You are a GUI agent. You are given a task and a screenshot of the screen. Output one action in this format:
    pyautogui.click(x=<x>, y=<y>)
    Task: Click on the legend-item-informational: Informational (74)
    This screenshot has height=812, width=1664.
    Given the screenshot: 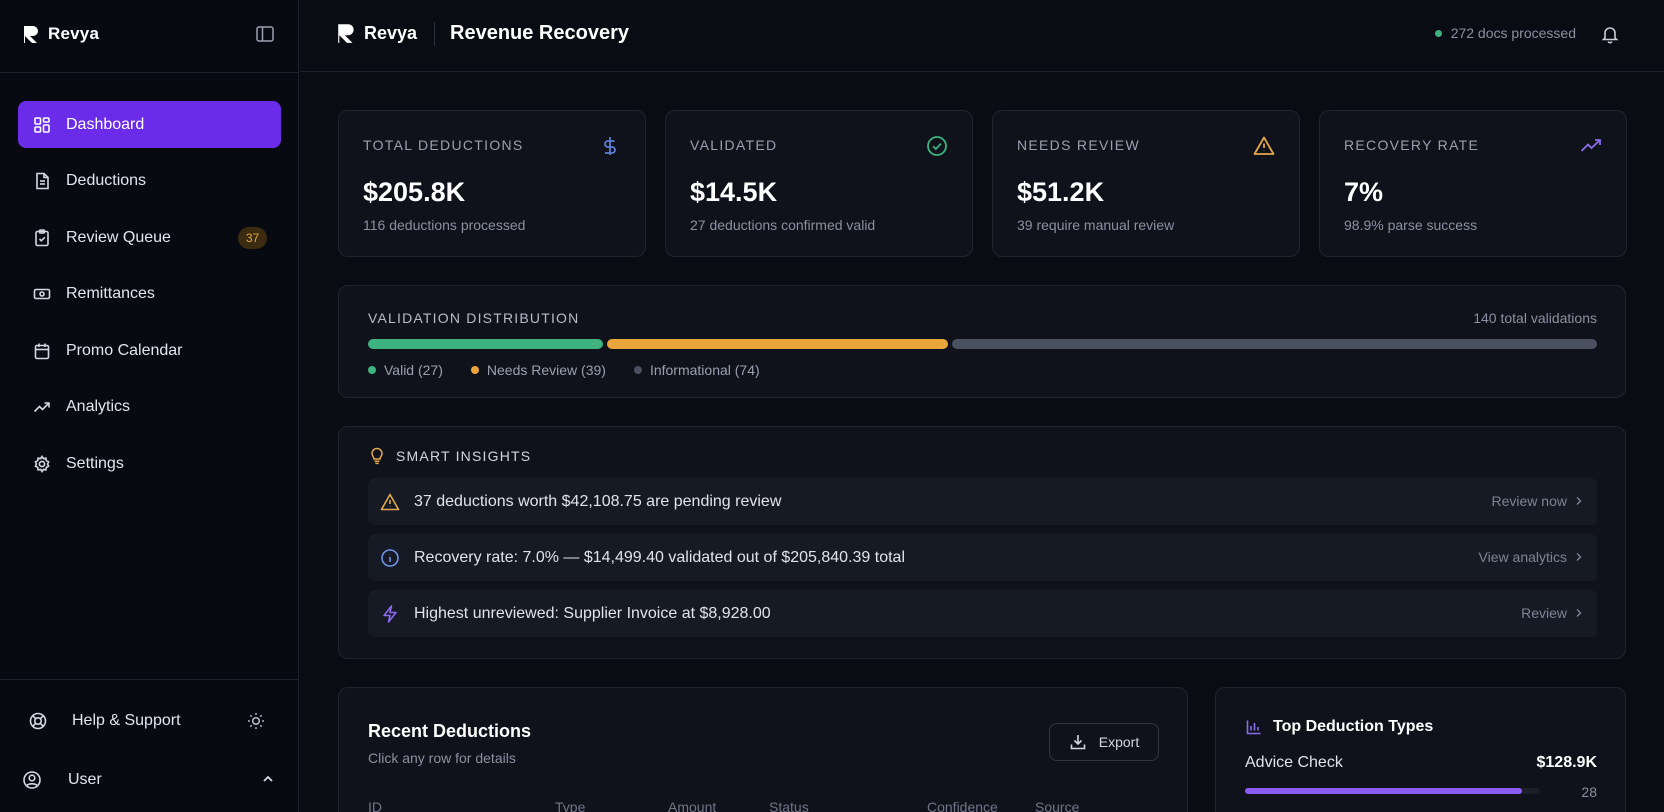 What is the action you would take?
    pyautogui.click(x=696, y=370)
    